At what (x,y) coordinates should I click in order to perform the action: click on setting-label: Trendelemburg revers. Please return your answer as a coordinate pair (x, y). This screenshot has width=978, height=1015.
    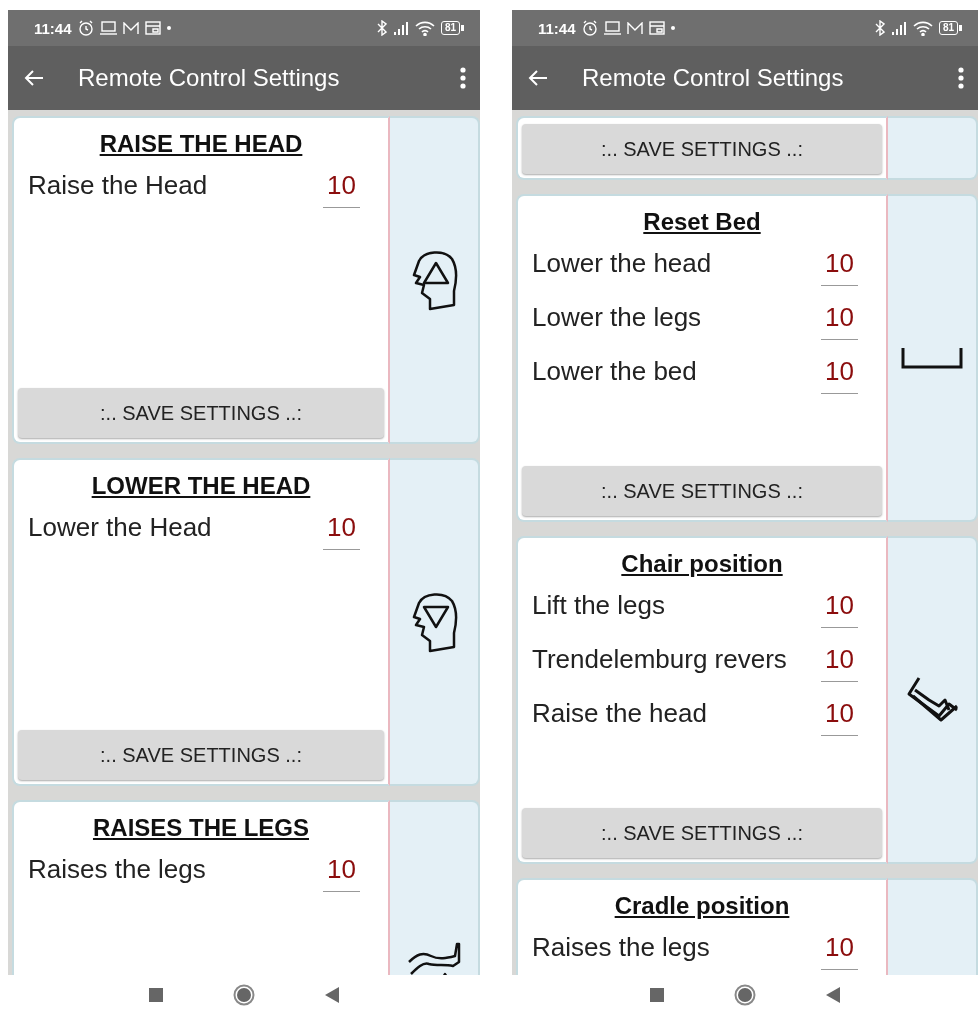
    Looking at the image, I should click on (660, 659).